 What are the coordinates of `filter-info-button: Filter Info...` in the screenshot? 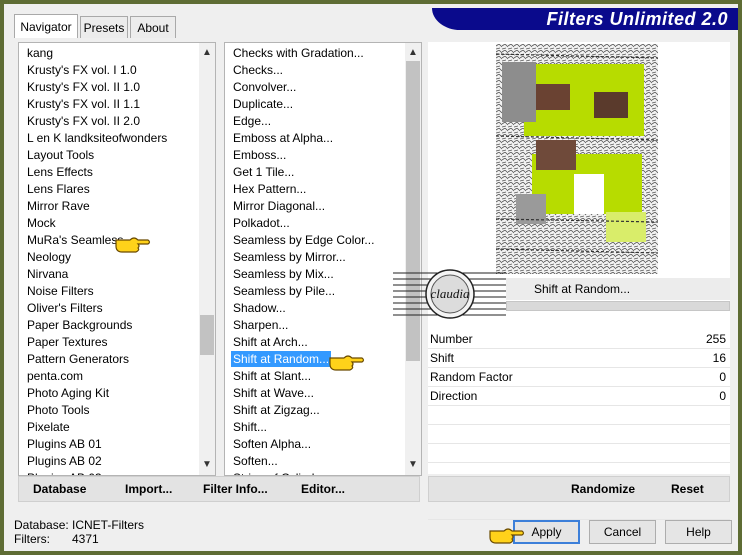 It's located at (235, 489).